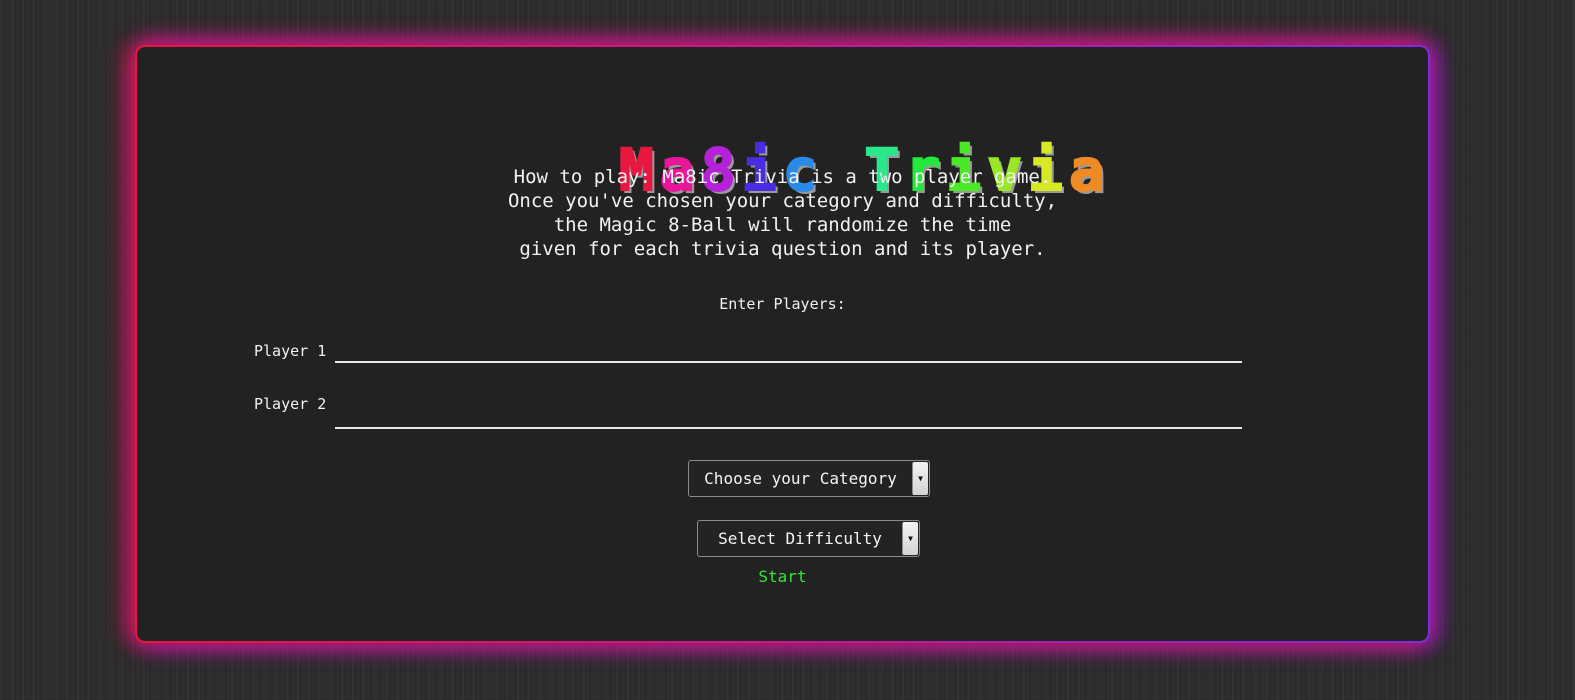 The width and height of the screenshot is (1575, 700). What do you see at coordinates (290, 404) in the screenshot?
I see `player-2-label: Player 2` at bounding box center [290, 404].